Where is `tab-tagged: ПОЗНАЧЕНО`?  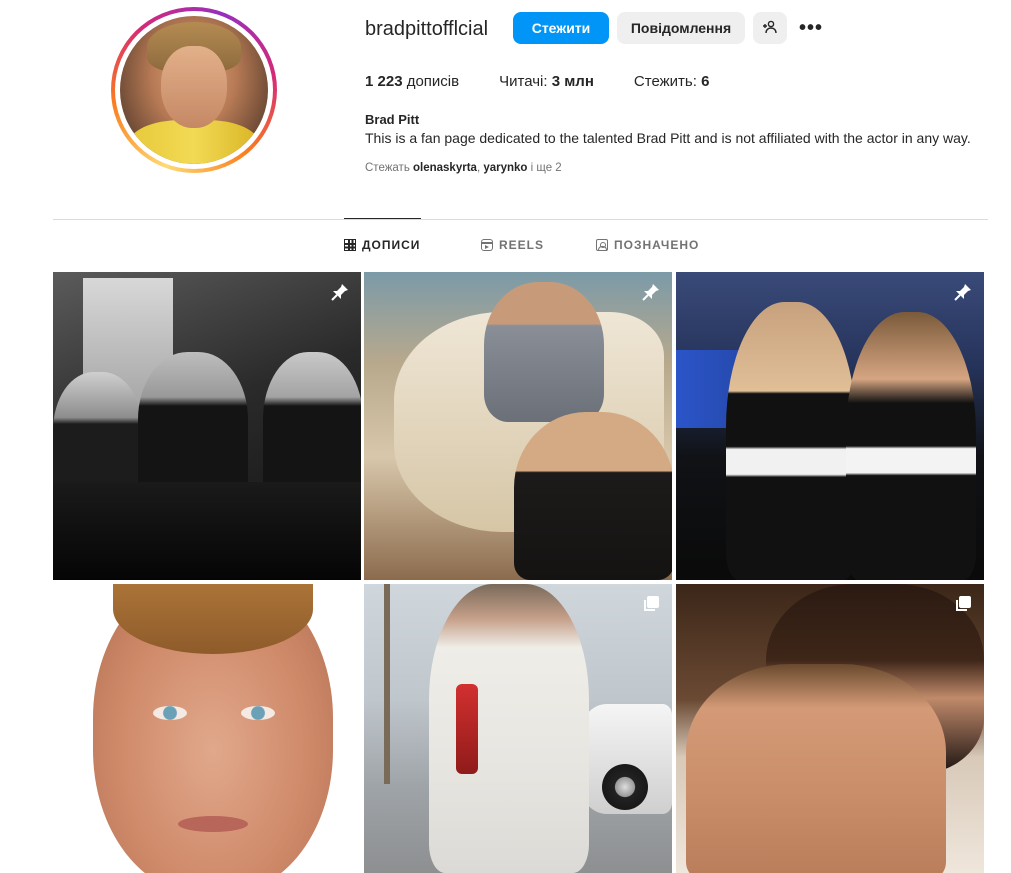
tab-tagged: ПОЗНАЧЕНО is located at coordinates (647, 245).